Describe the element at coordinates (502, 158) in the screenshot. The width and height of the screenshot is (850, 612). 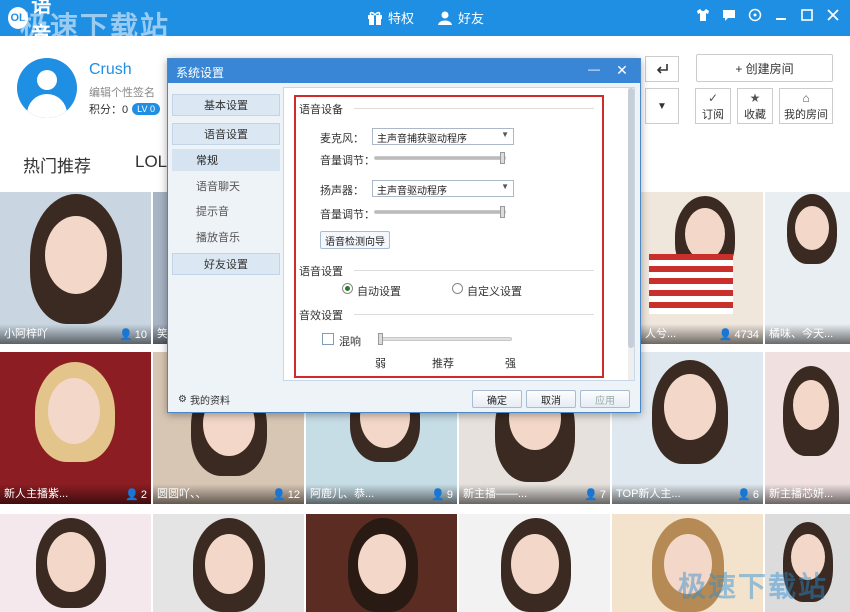
I see `mic-volume-knob` at that location.